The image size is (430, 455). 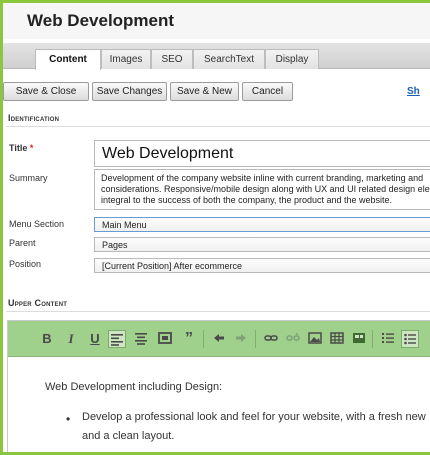 I want to click on title-label: Title *, so click(x=21, y=148).